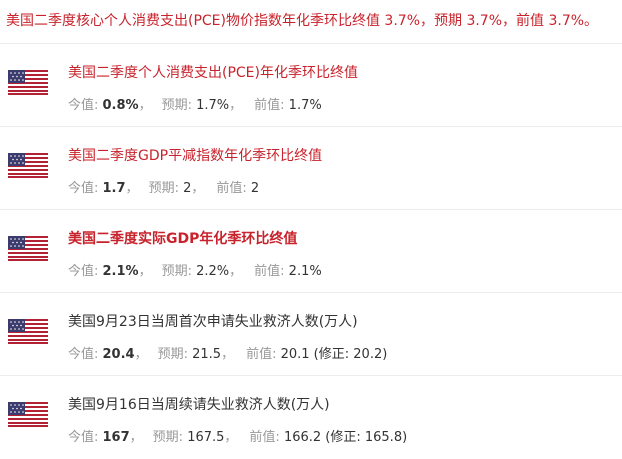  Describe the element at coordinates (345, 437) in the screenshot. I see `previous-value: 166.2 (修正: 165.8)` at that location.